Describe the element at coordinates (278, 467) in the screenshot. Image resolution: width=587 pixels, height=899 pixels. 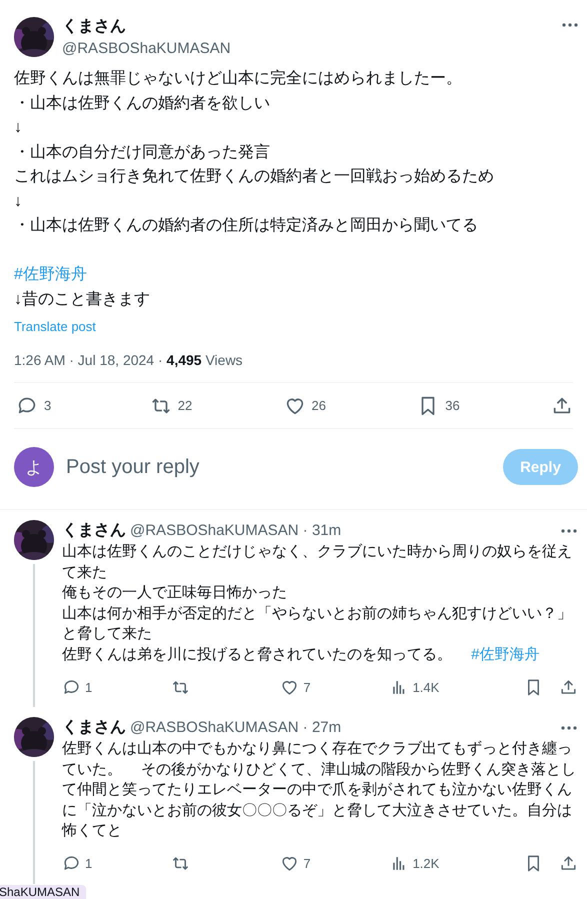
I see `reply-input-field: Post your reply` at that location.